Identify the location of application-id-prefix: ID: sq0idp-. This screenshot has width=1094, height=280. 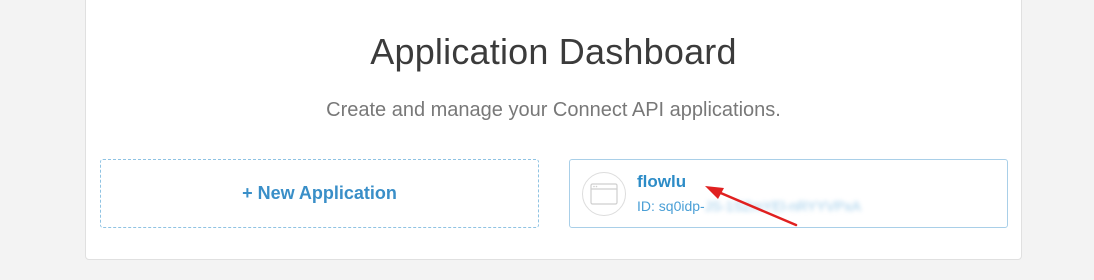
(671, 206).